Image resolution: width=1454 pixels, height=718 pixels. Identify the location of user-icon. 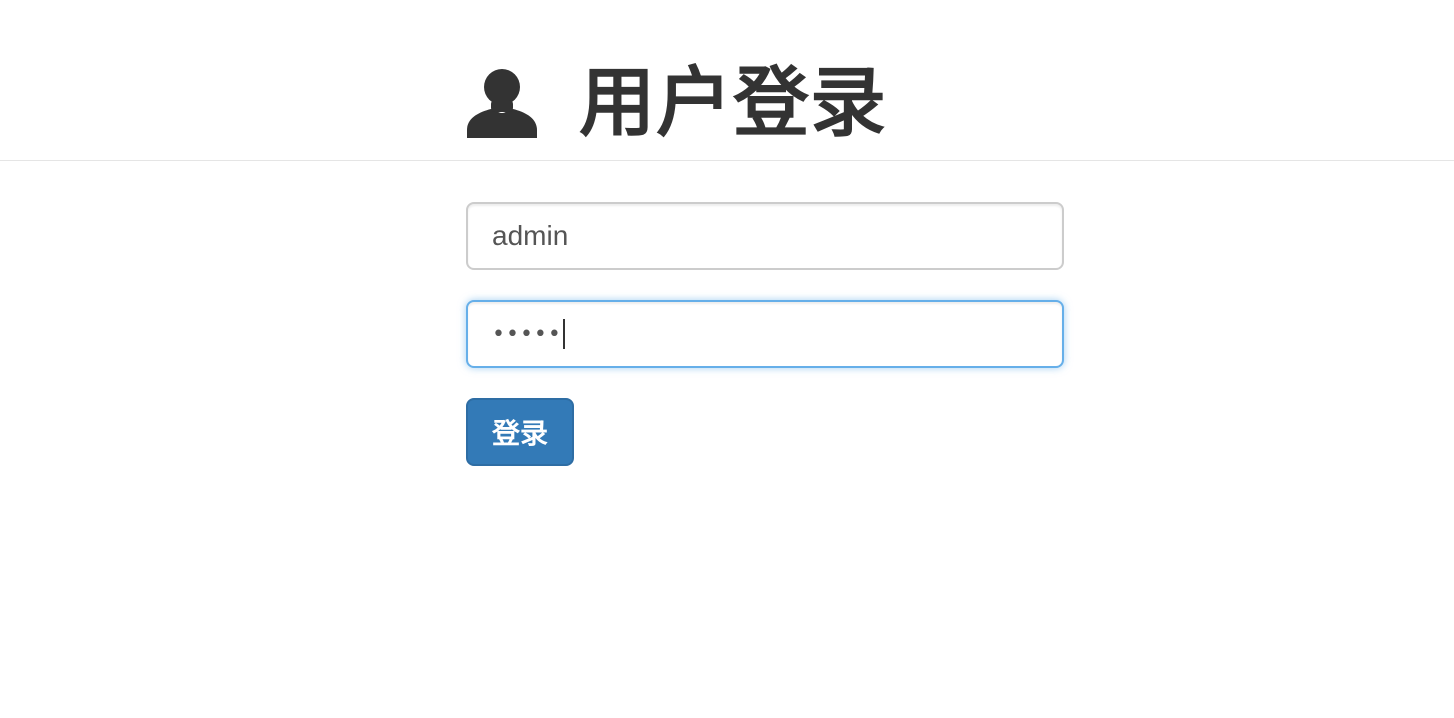
(502, 103).